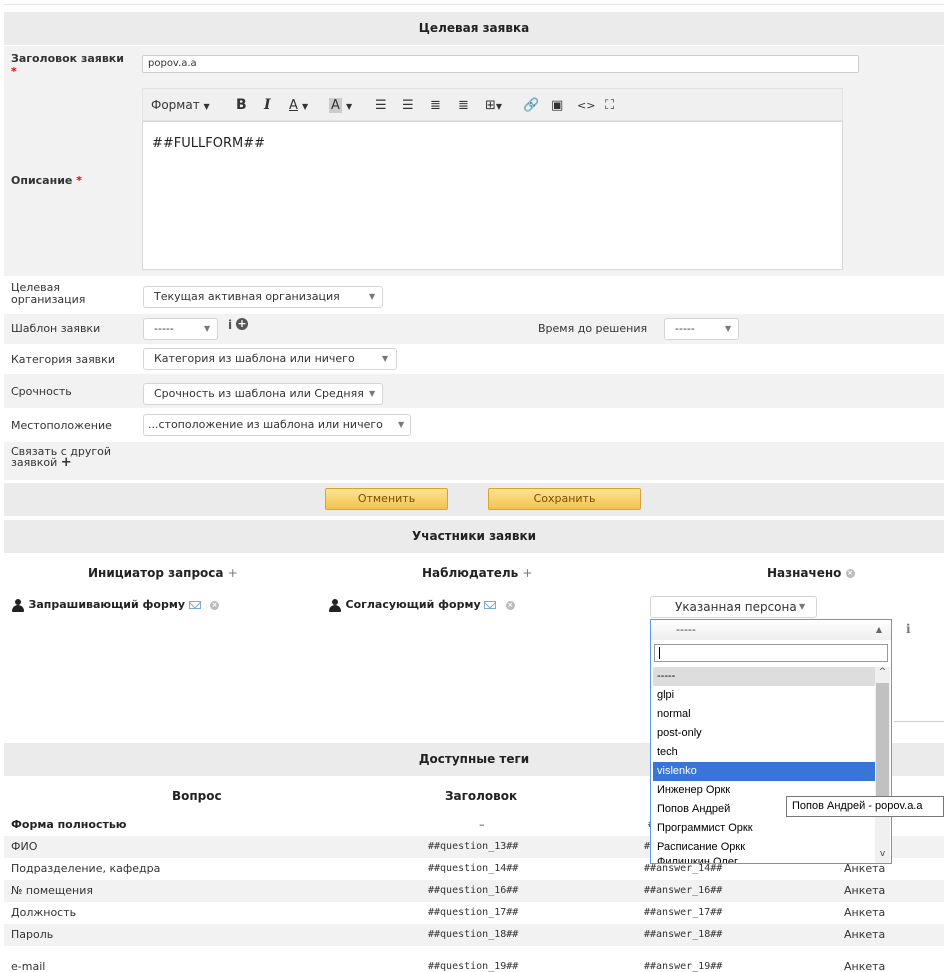  Describe the element at coordinates (267, 105) in the screenshot. I see `italic-icon: I` at that location.